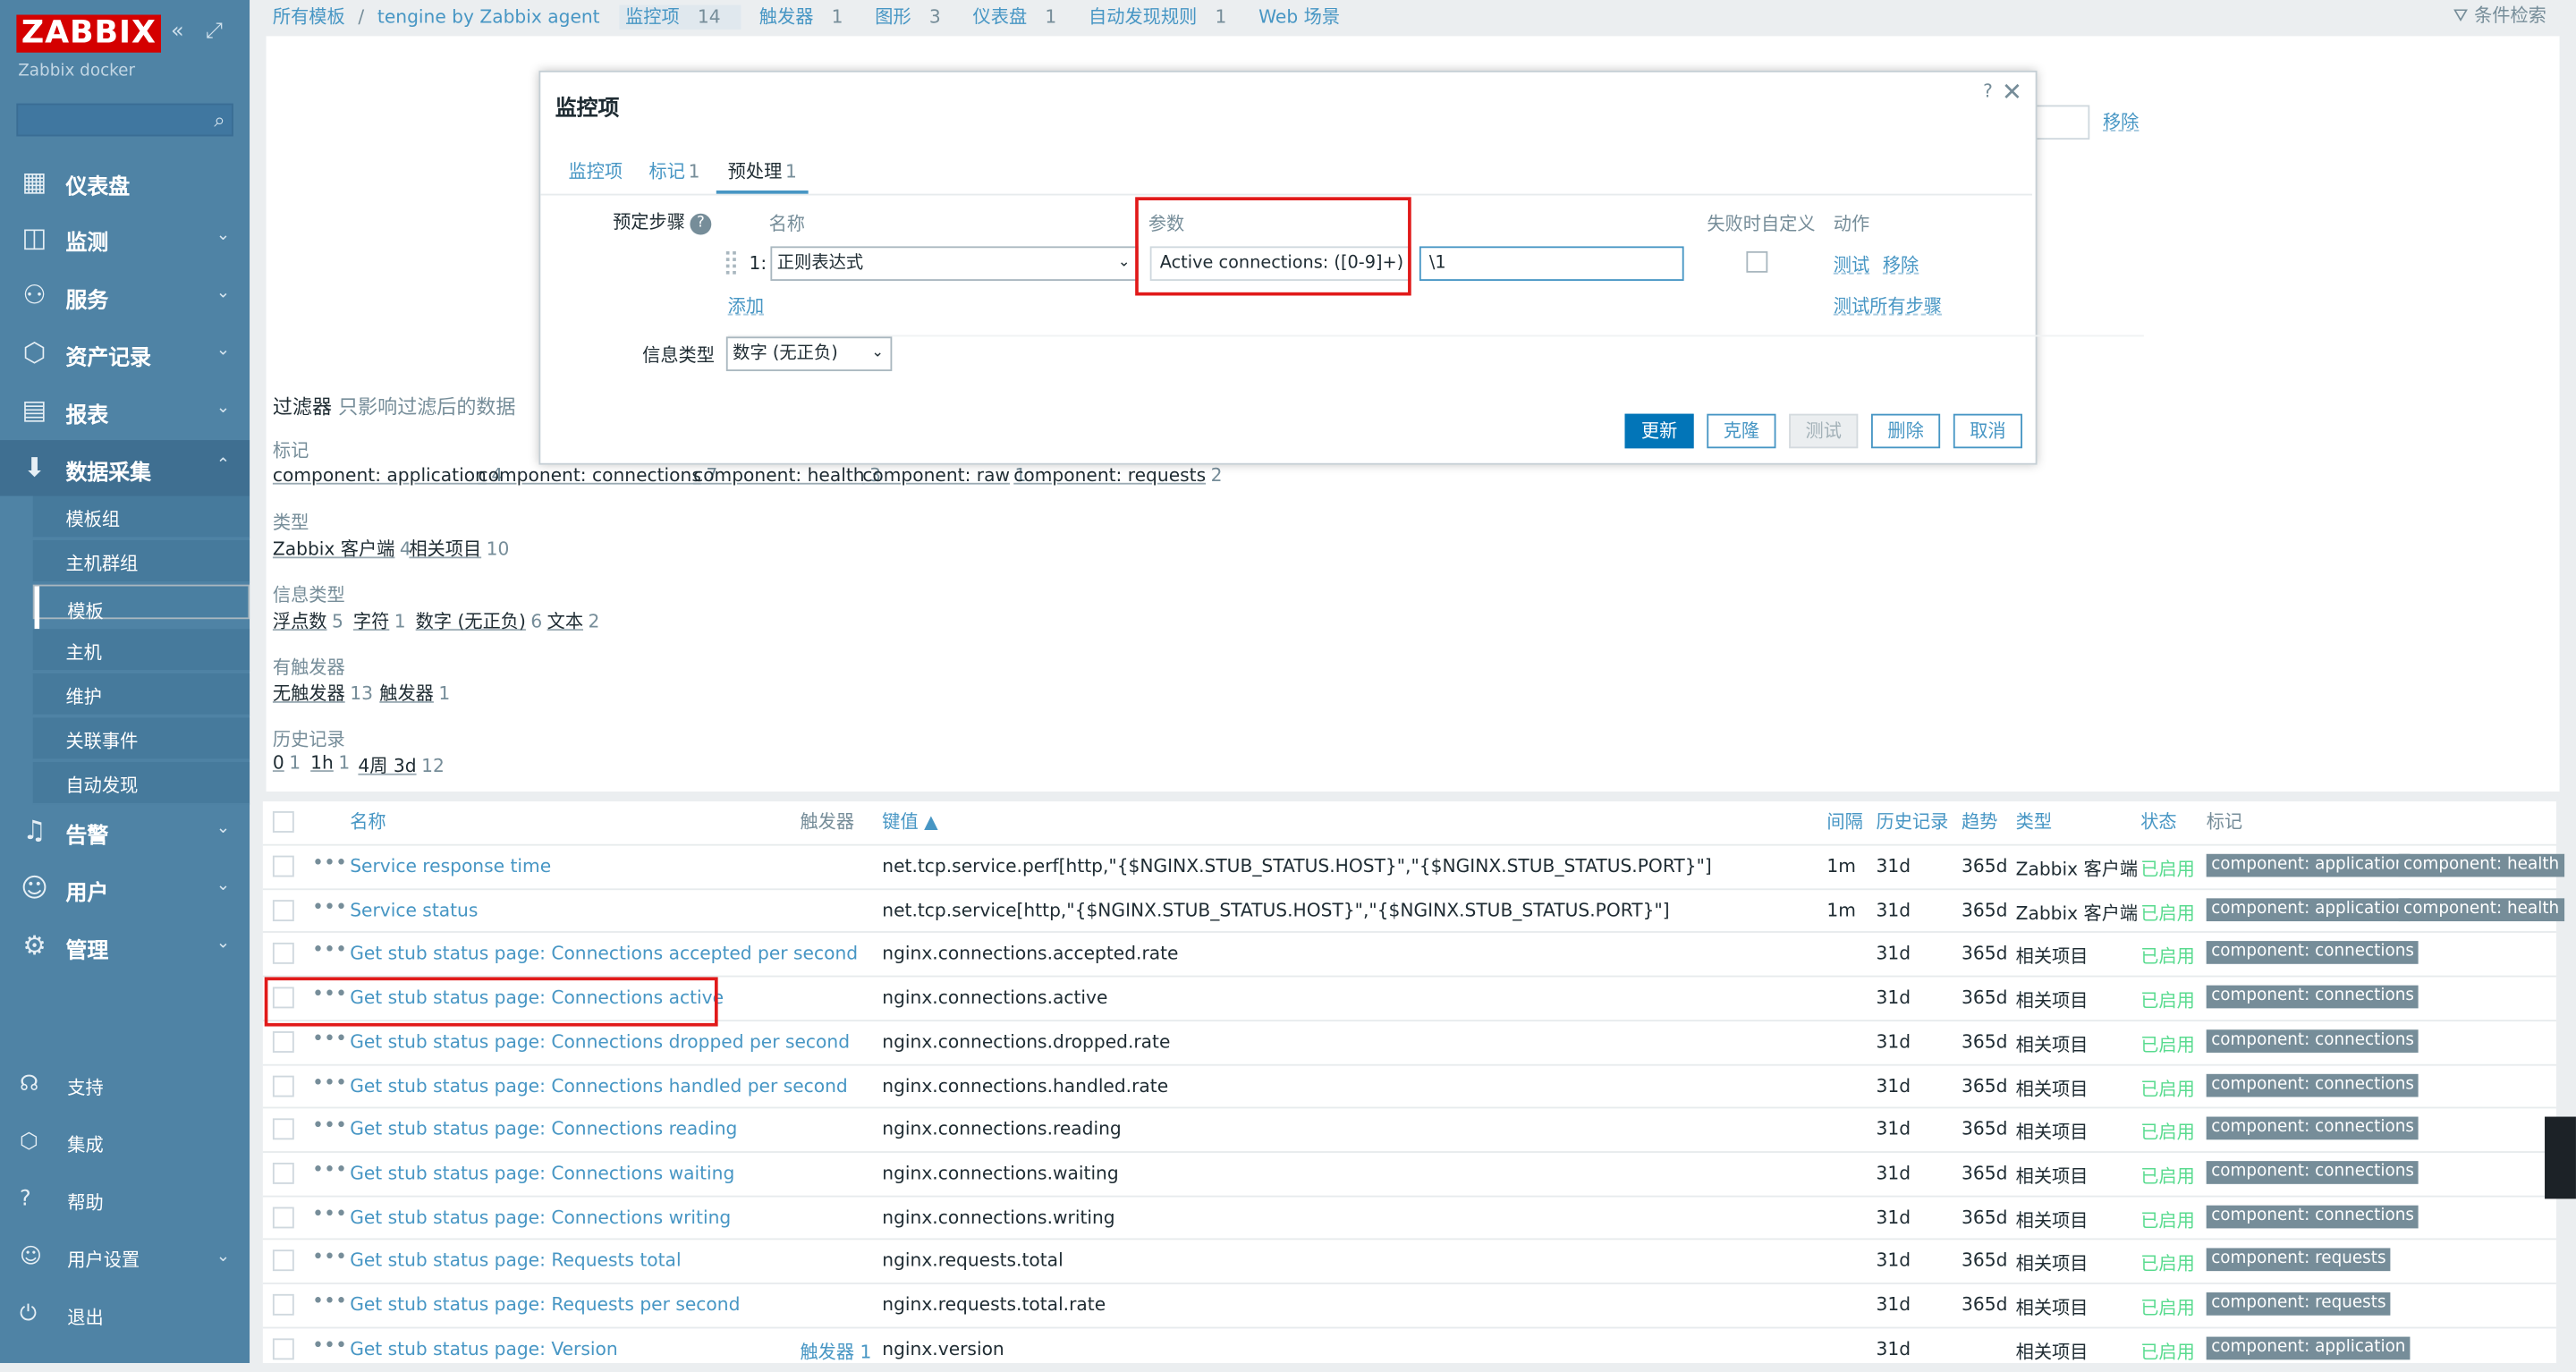  Describe the element at coordinates (141, 561) in the screenshot. I see `subnav-host-groups: 主机群组` at that location.